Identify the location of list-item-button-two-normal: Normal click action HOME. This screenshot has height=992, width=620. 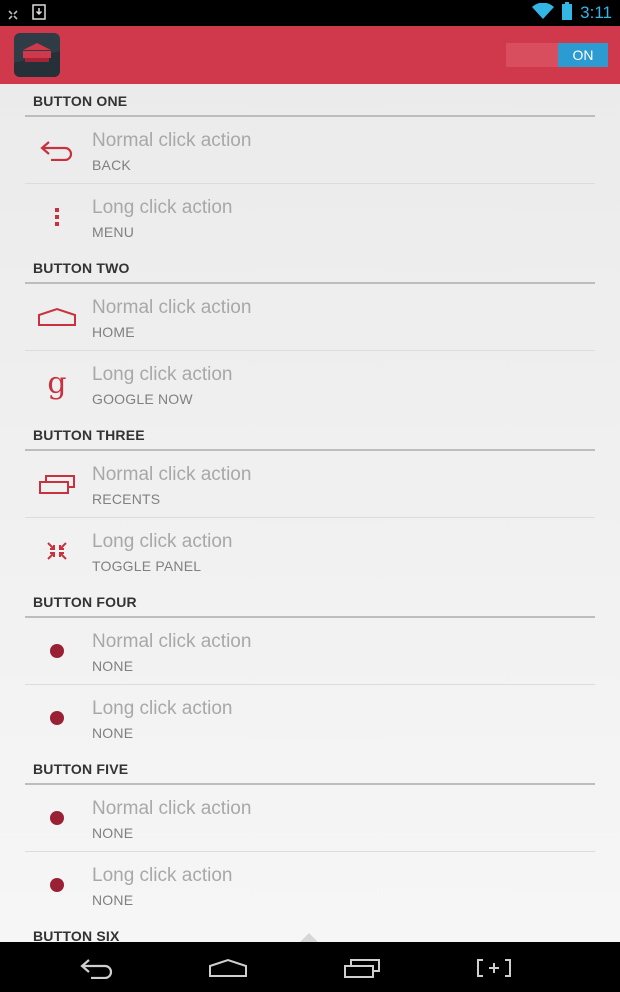
(310, 317).